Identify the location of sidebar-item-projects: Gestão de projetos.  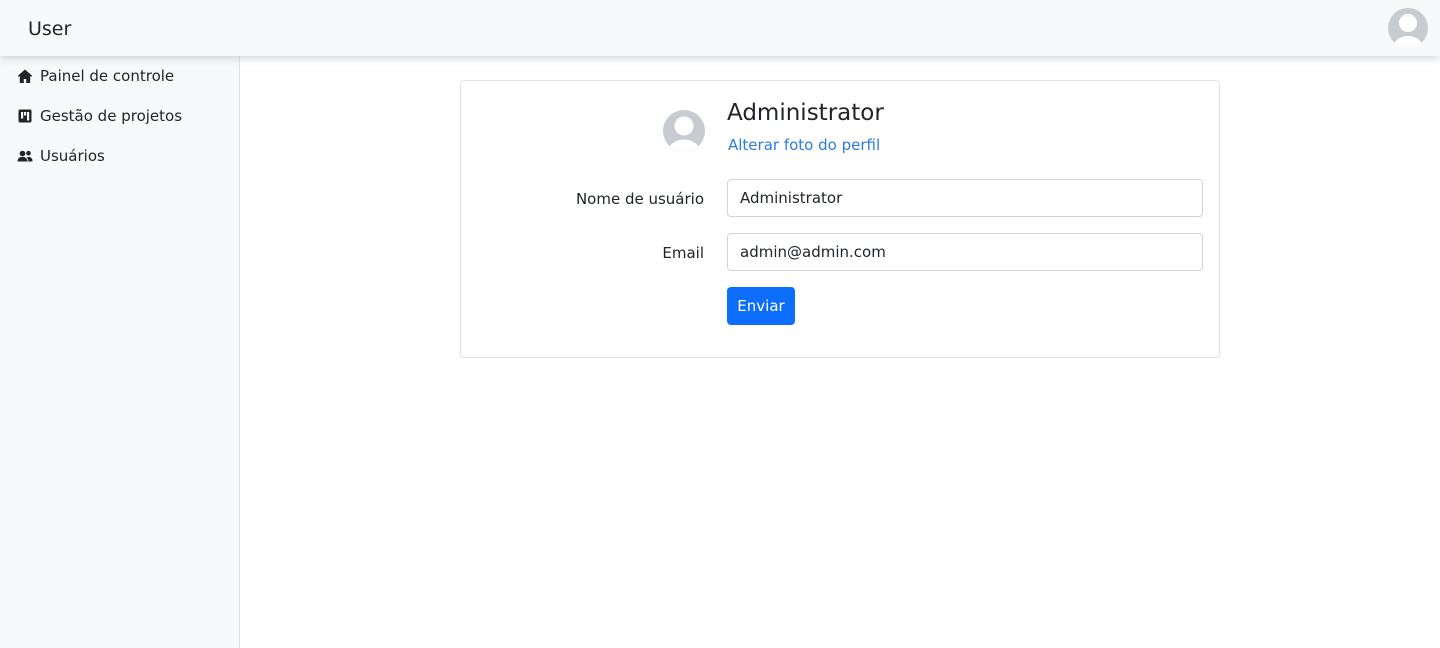
(126, 116).